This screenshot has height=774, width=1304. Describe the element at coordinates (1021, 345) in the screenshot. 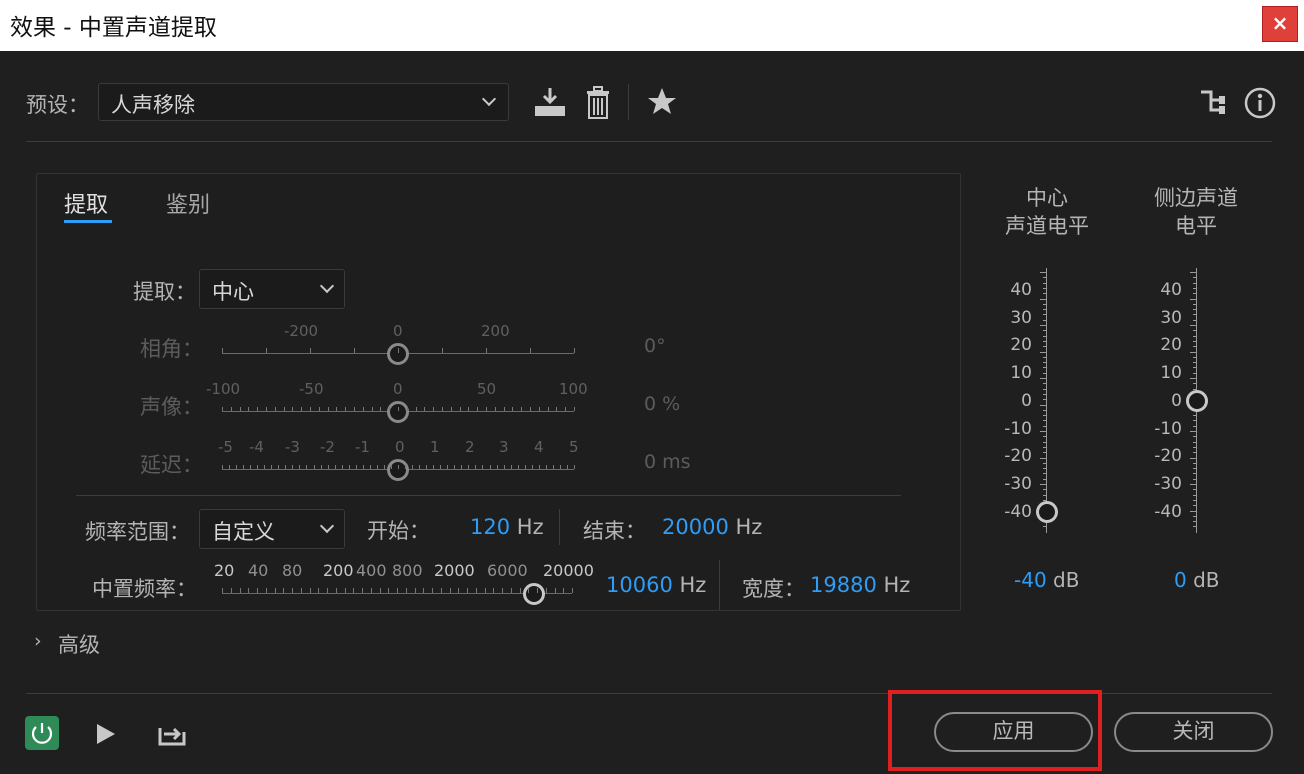

I see `meter-scale-label: 20` at that location.